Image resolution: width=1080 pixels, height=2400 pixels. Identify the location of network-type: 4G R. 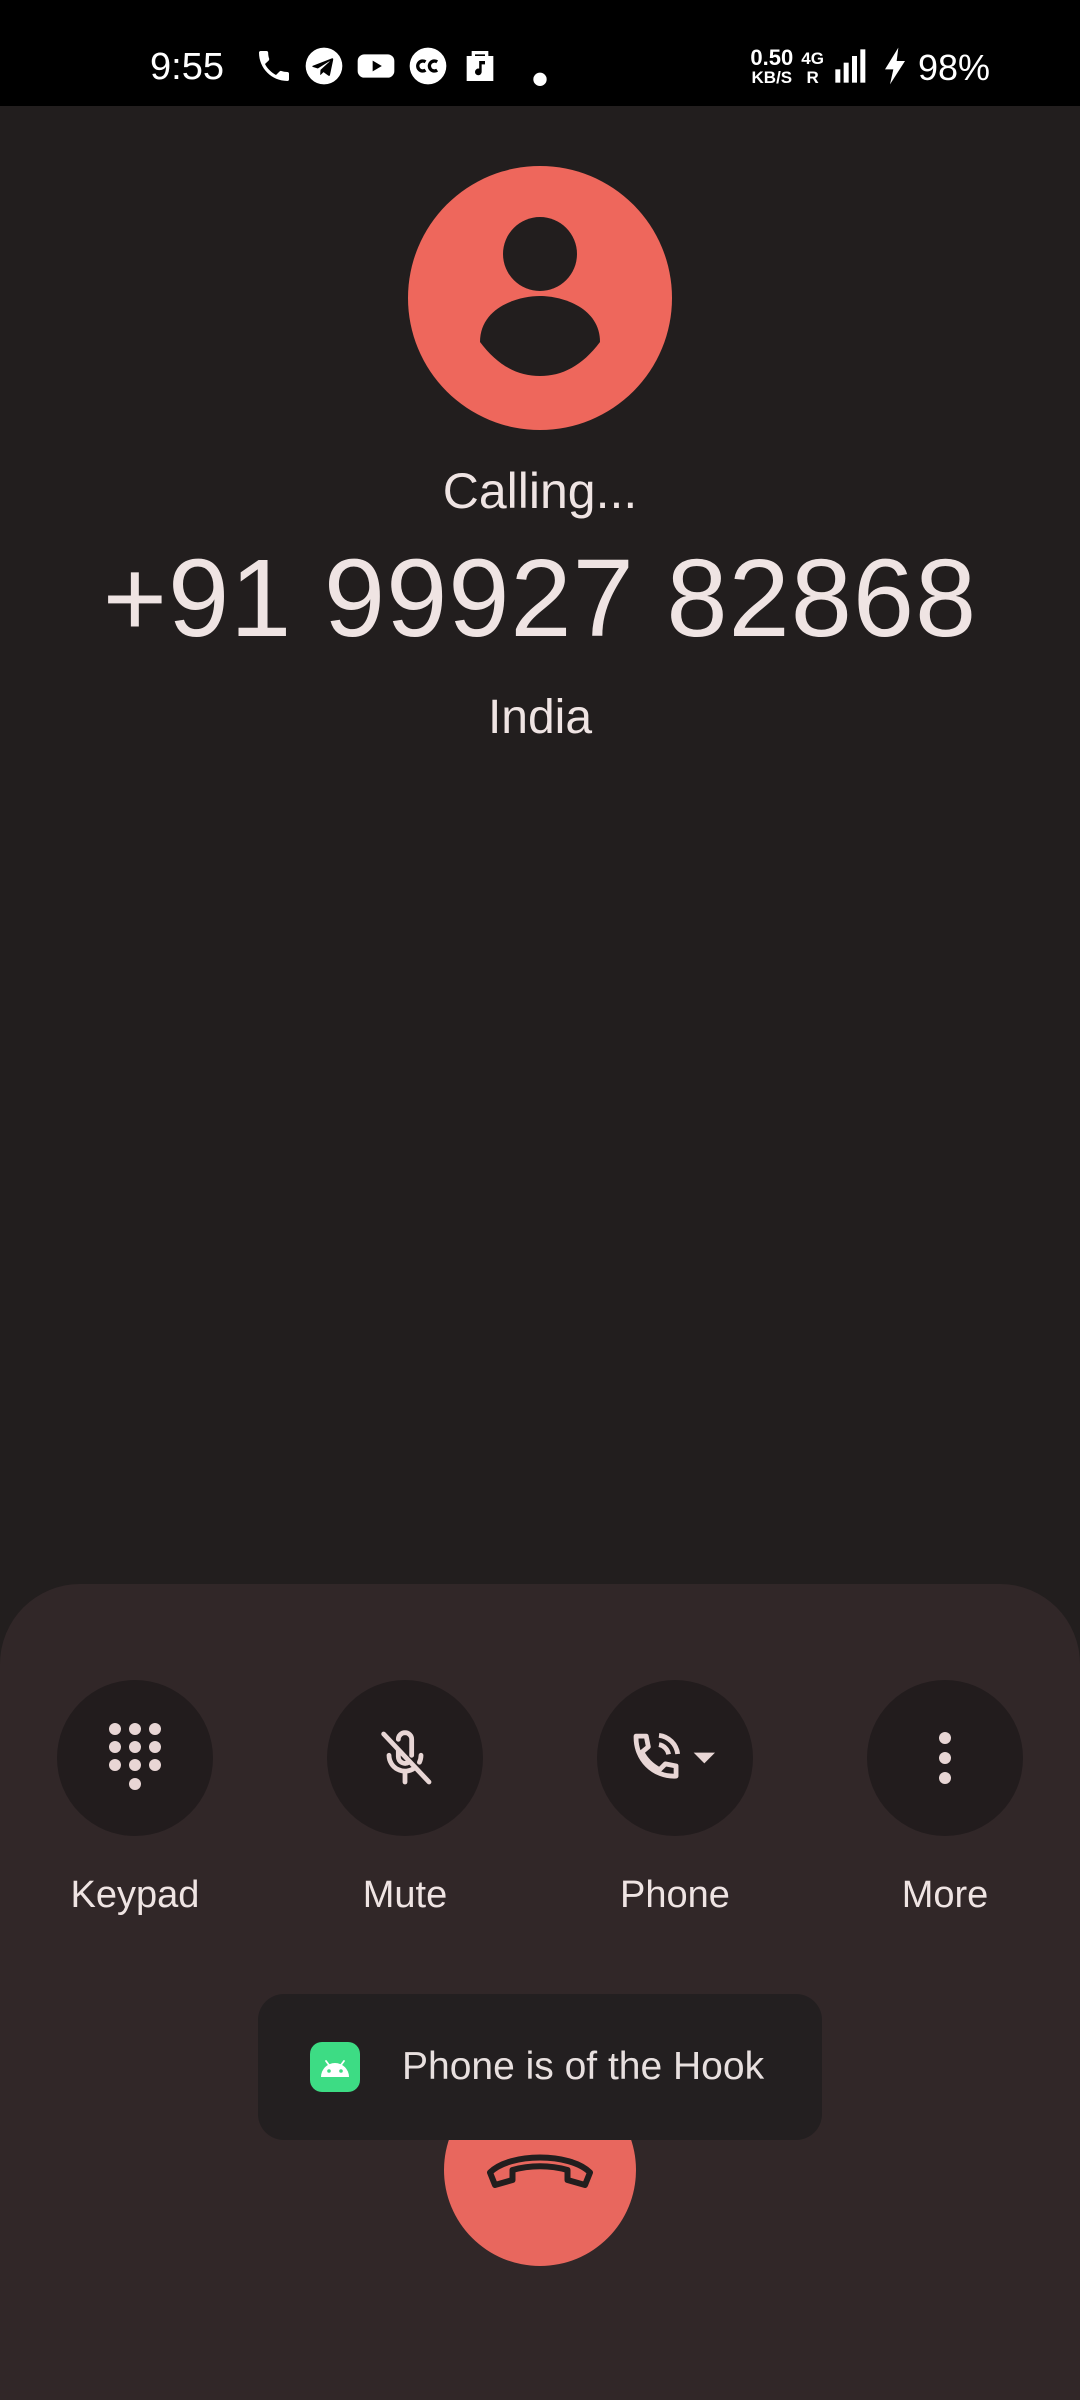
(812, 68).